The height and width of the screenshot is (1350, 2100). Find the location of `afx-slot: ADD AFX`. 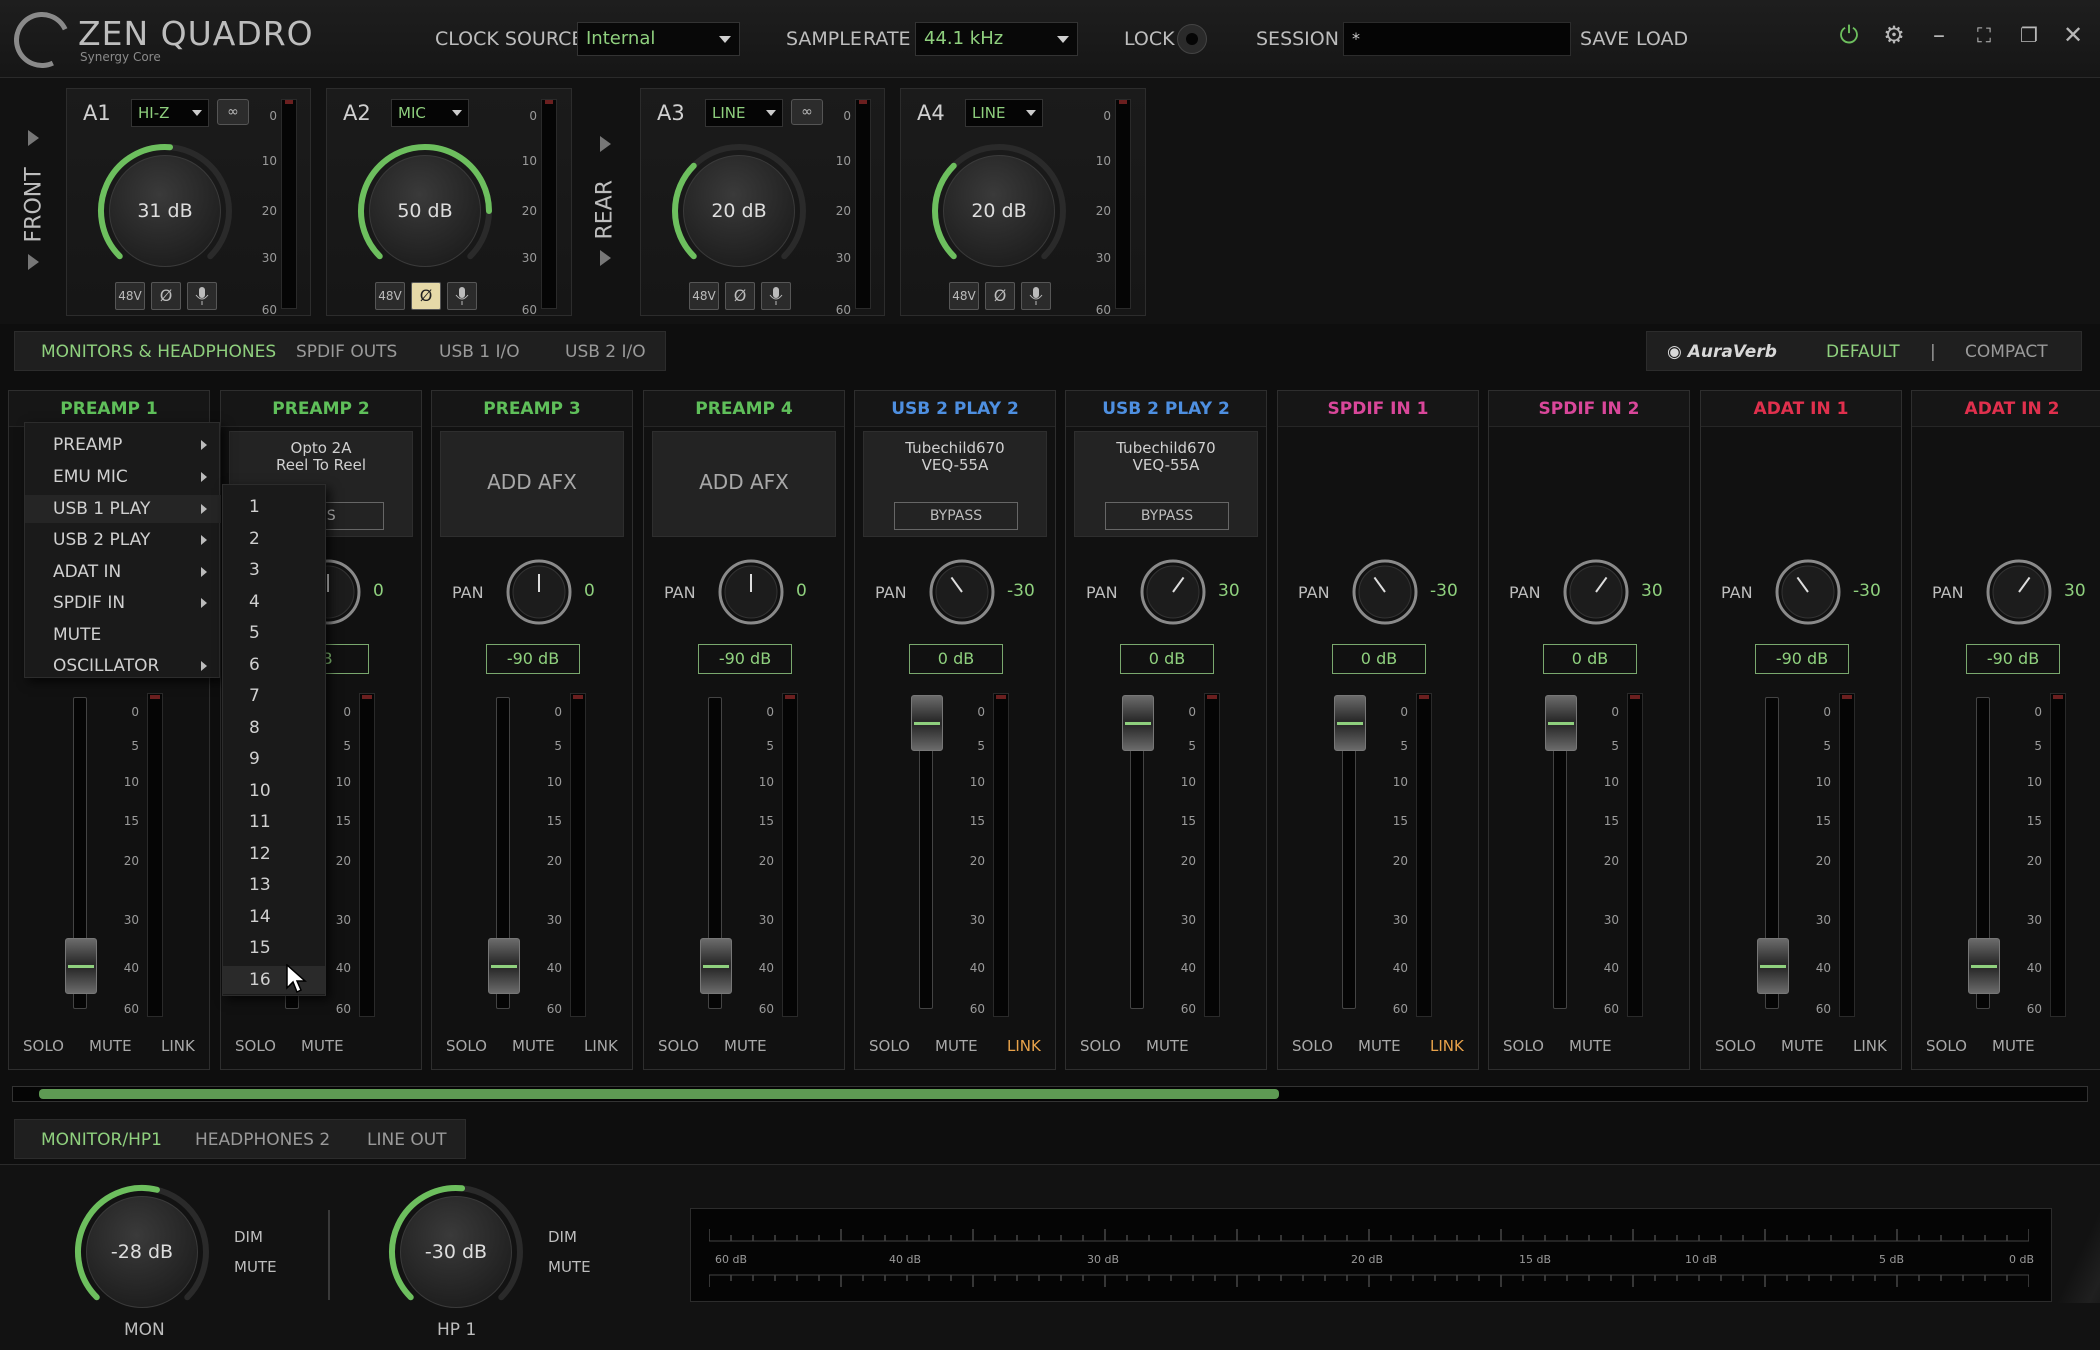

afx-slot: ADD AFX is located at coordinates (744, 484).